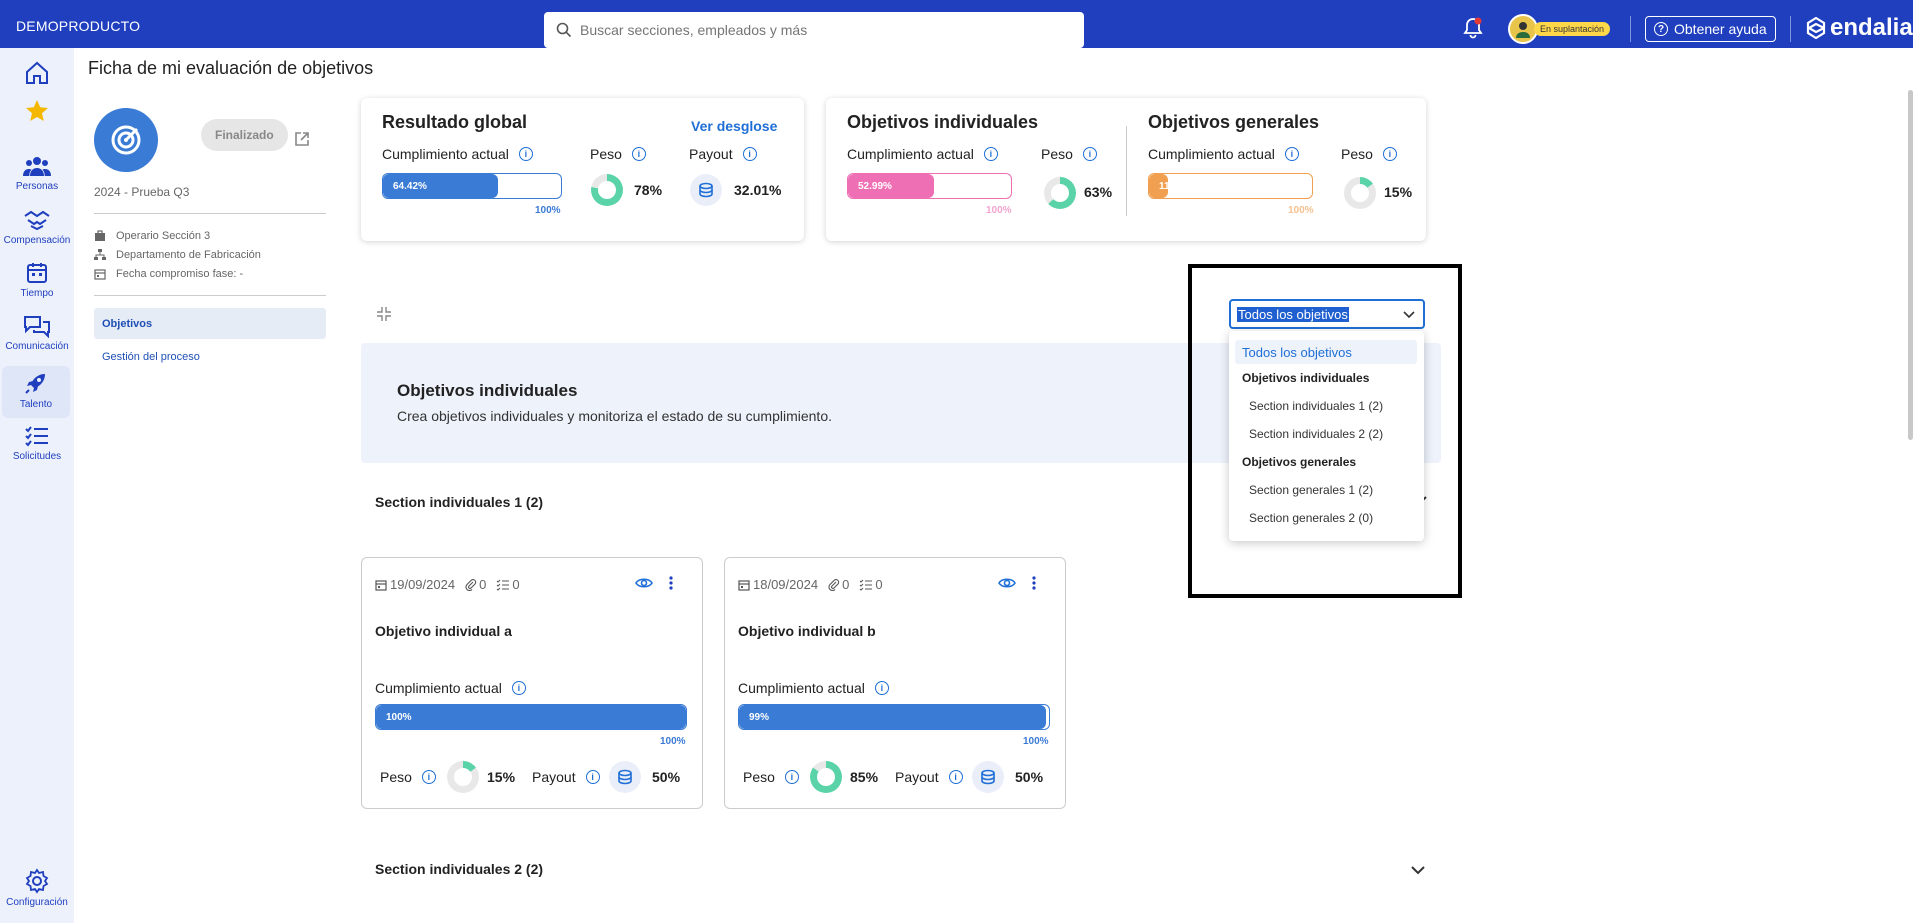 The height and width of the screenshot is (923, 1913). I want to click on sidebar-item-comunicacion: Comunicación, so click(37, 333).